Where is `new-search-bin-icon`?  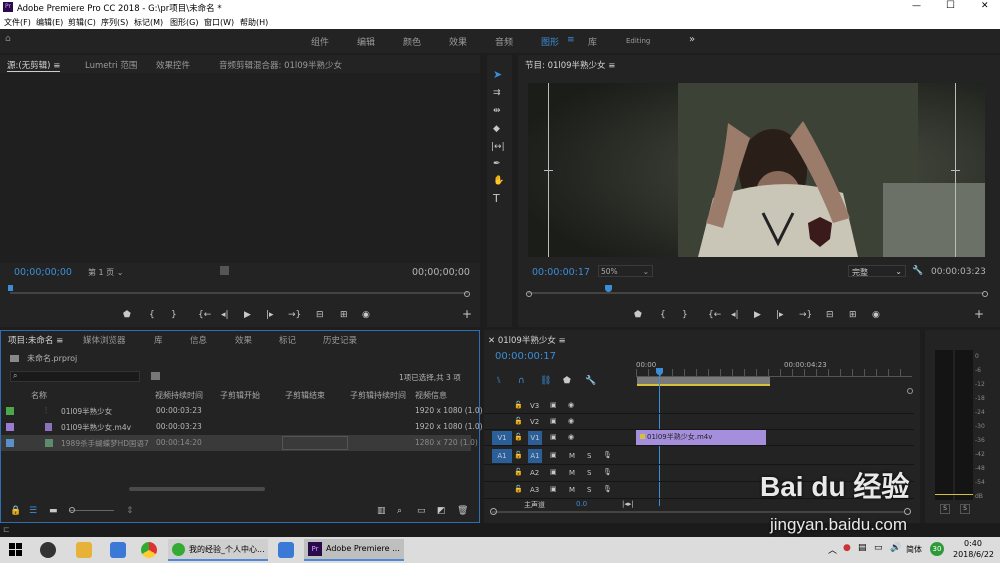
new-search-bin-icon is located at coordinates (155, 376).